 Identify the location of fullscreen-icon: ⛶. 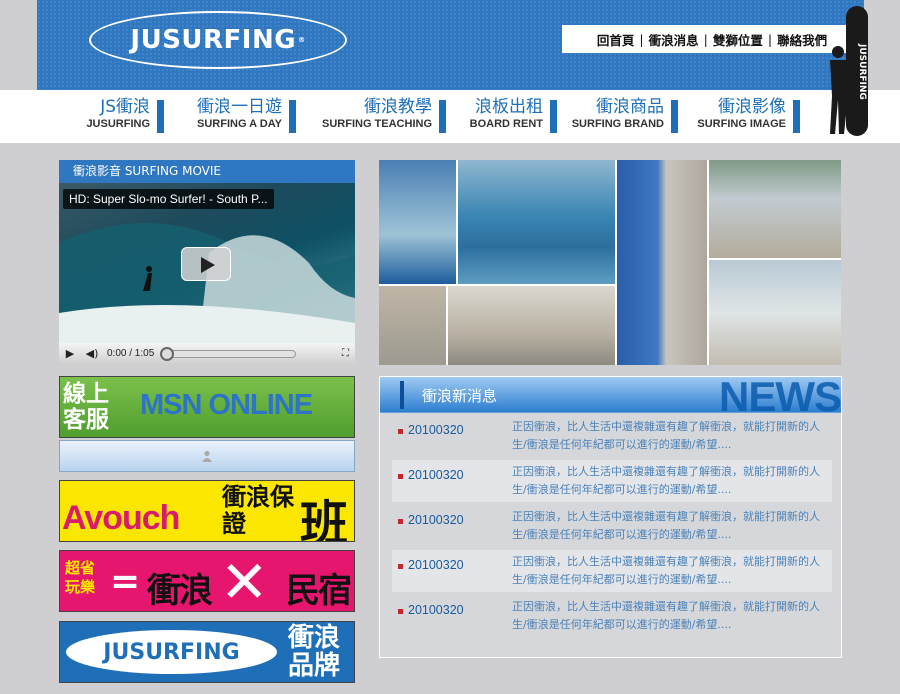
(345, 353).